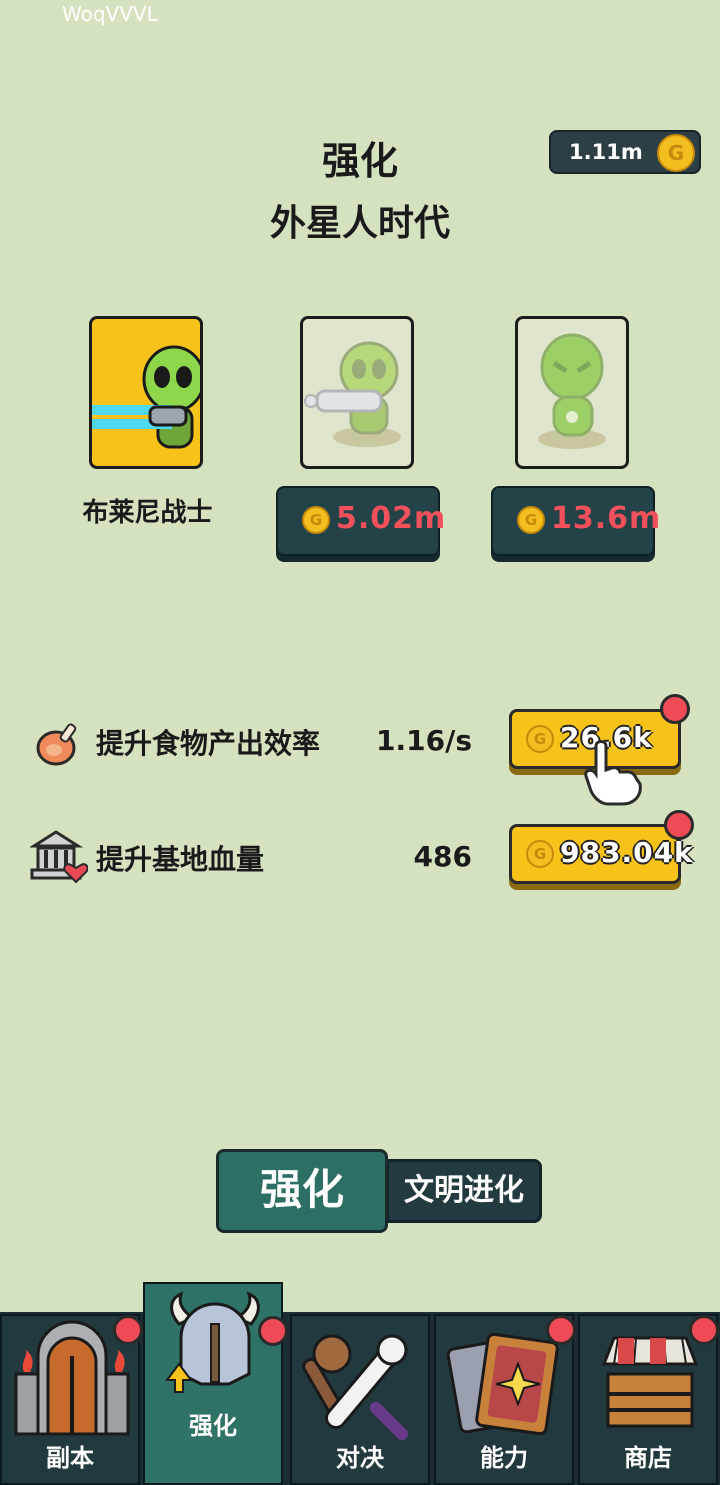 The height and width of the screenshot is (1485, 720). What do you see at coordinates (56, 744) in the screenshot?
I see `meat-icon` at bounding box center [56, 744].